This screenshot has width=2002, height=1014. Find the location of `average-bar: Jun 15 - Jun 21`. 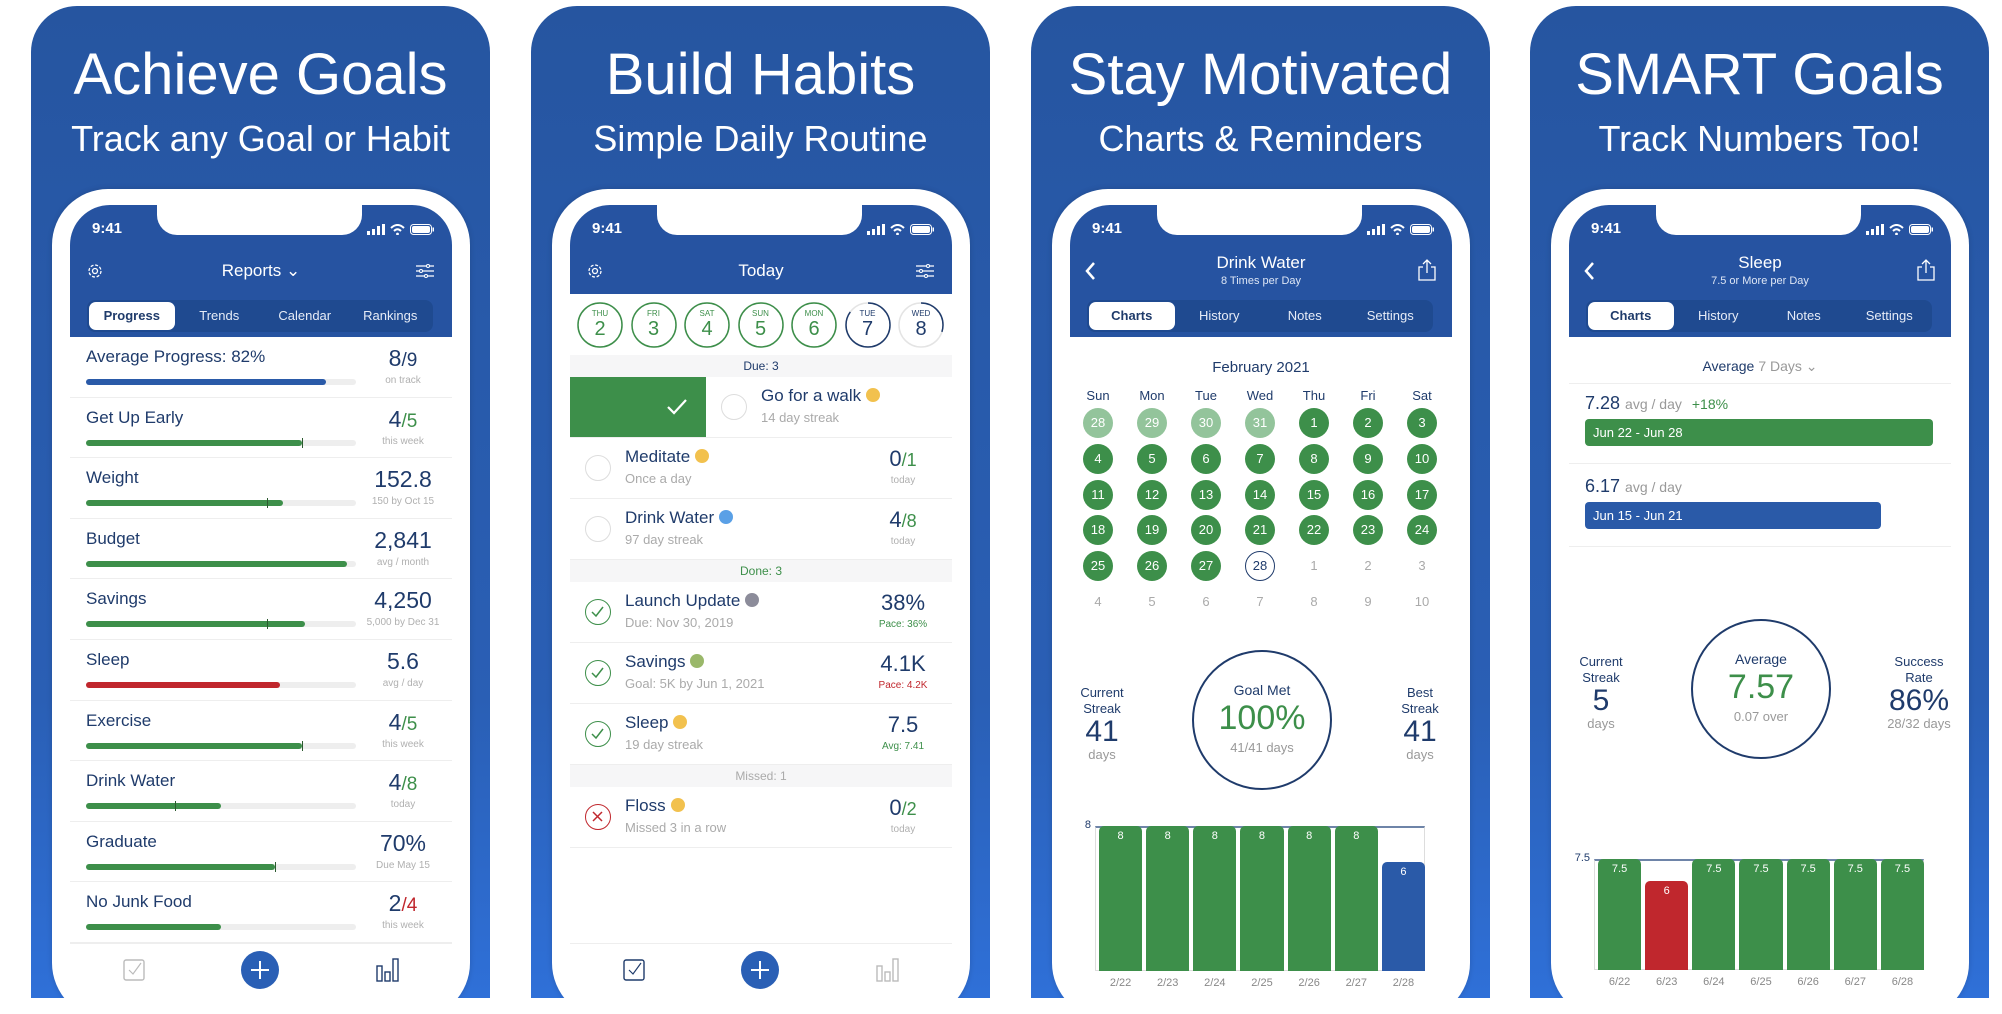

average-bar: Jun 15 - Jun 21 is located at coordinates (1733, 515).